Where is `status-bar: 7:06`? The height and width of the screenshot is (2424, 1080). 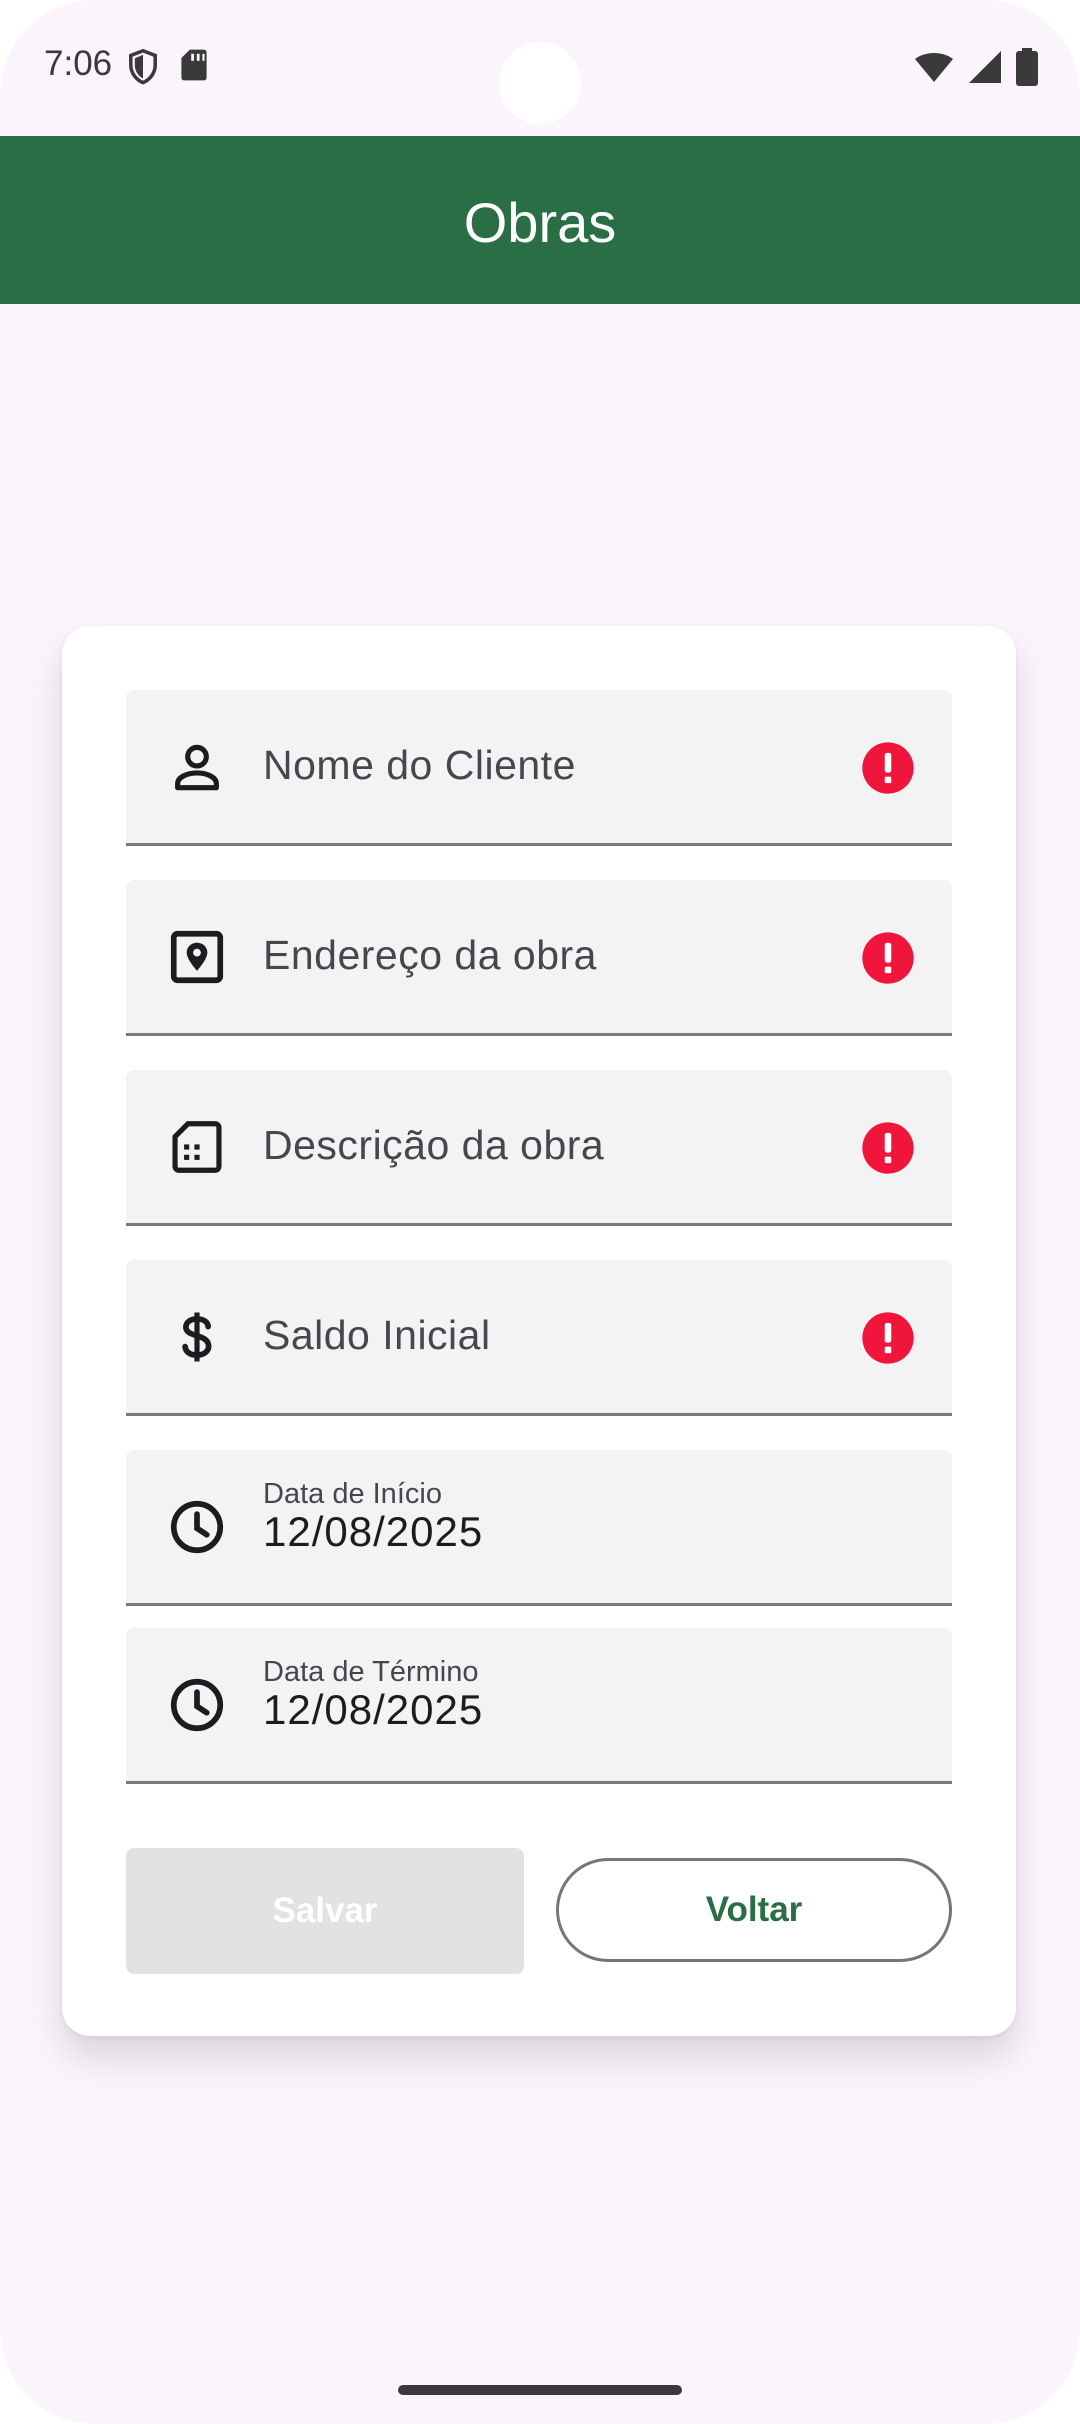 status-bar: 7:06 is located at coordinates (540, 68).